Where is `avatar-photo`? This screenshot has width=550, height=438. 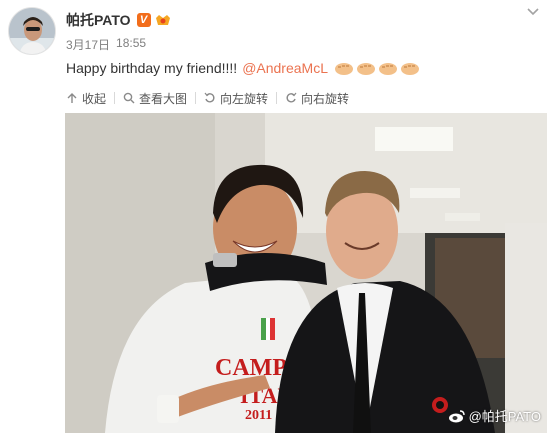 avatar-photo is located at coordinates (32, 31).